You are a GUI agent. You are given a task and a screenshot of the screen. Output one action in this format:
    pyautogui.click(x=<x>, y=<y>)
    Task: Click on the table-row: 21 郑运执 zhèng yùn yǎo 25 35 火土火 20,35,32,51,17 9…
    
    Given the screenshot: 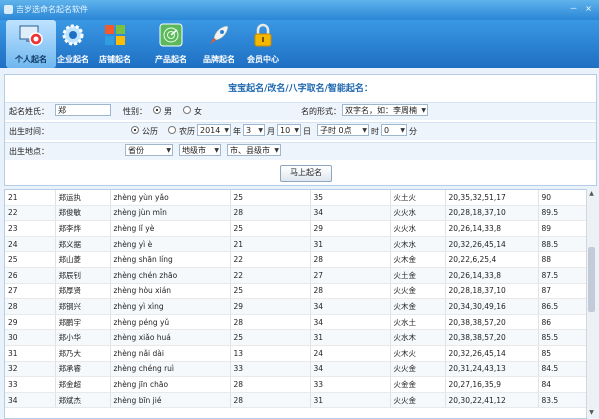 What is the action you would take?
    pyautogui.click(x=295, y=198)
    